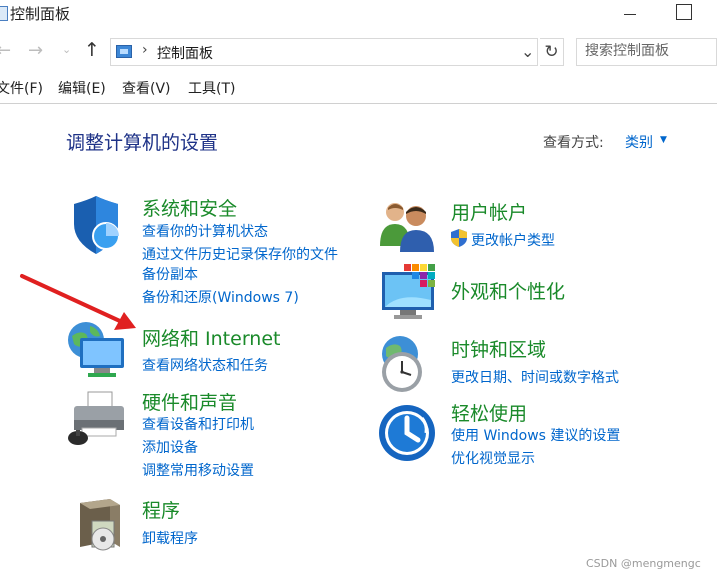  I want to click on up-arrow-icon: ↑, so click(92, 50).